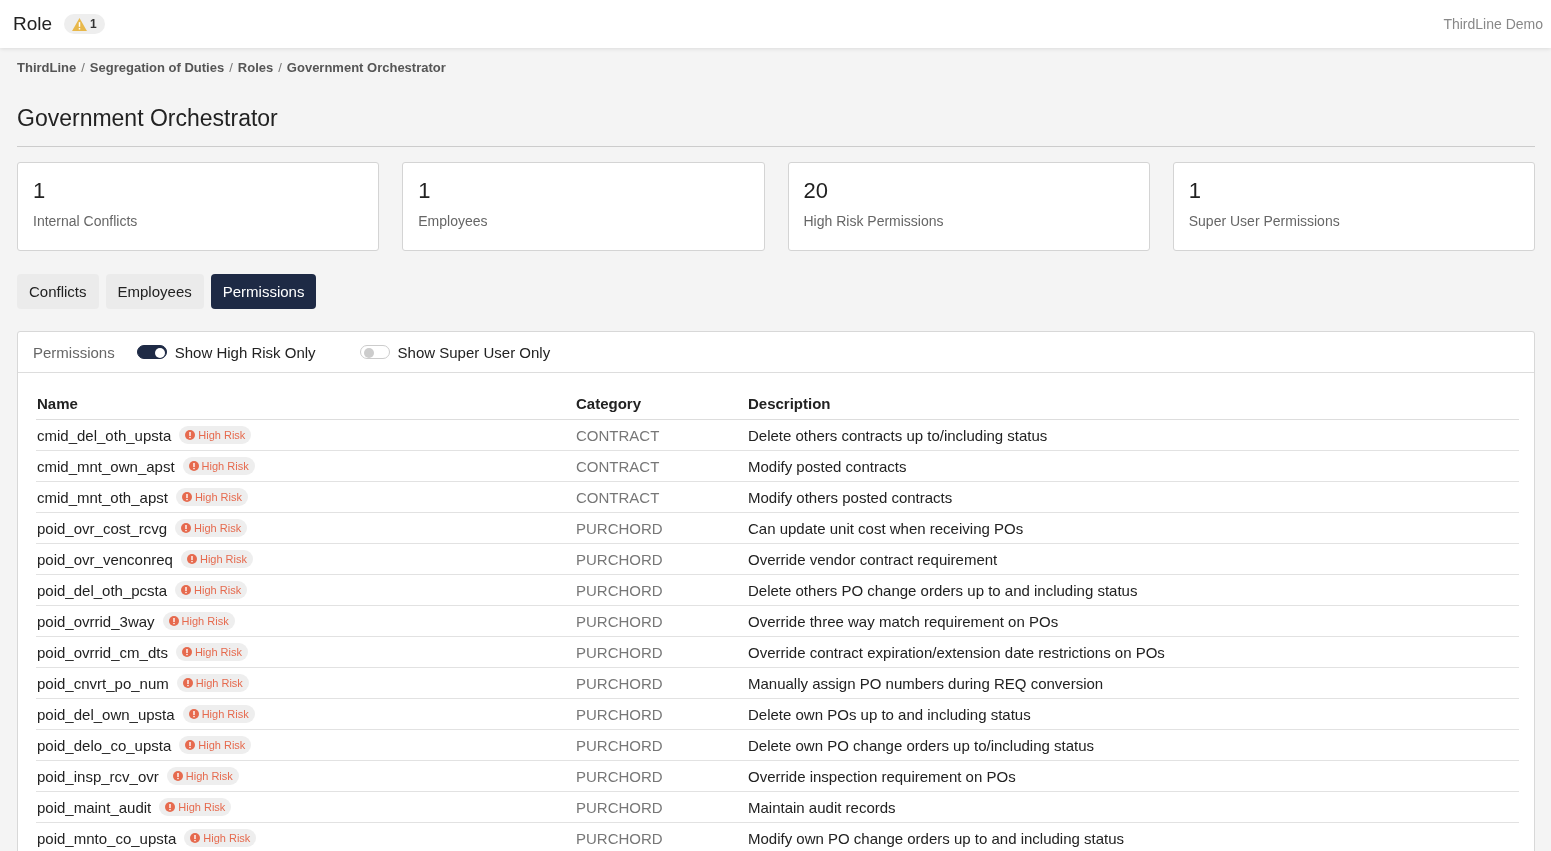  I want to click on tab: Permissions, so click(263, 291).